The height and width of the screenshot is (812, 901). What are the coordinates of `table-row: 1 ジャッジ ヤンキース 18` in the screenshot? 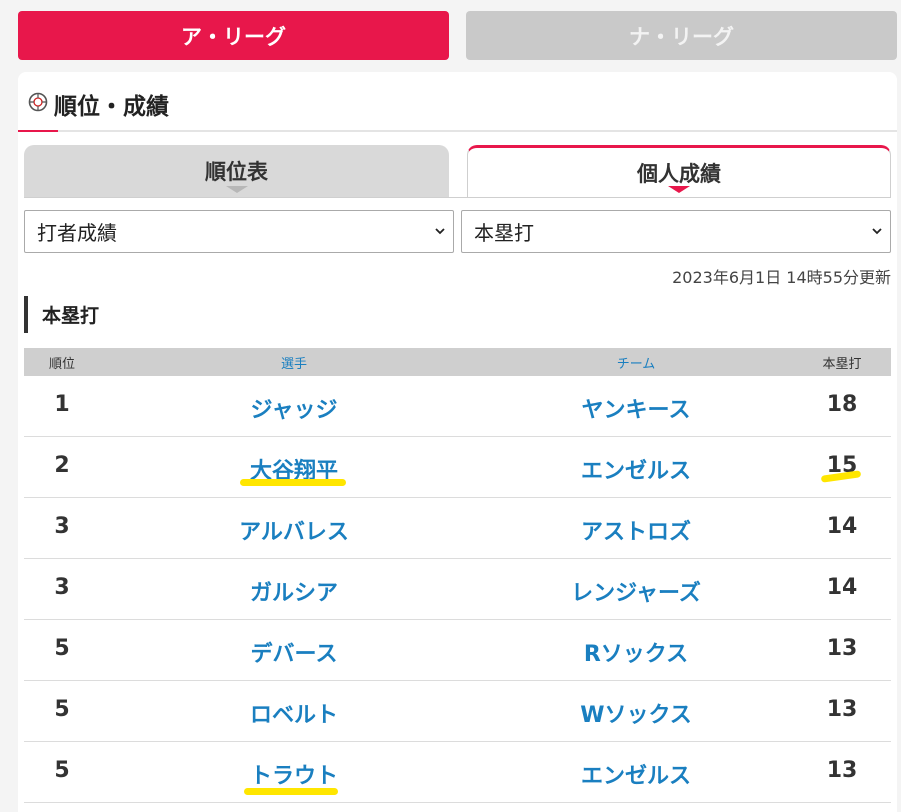 It's located at (457, 406).